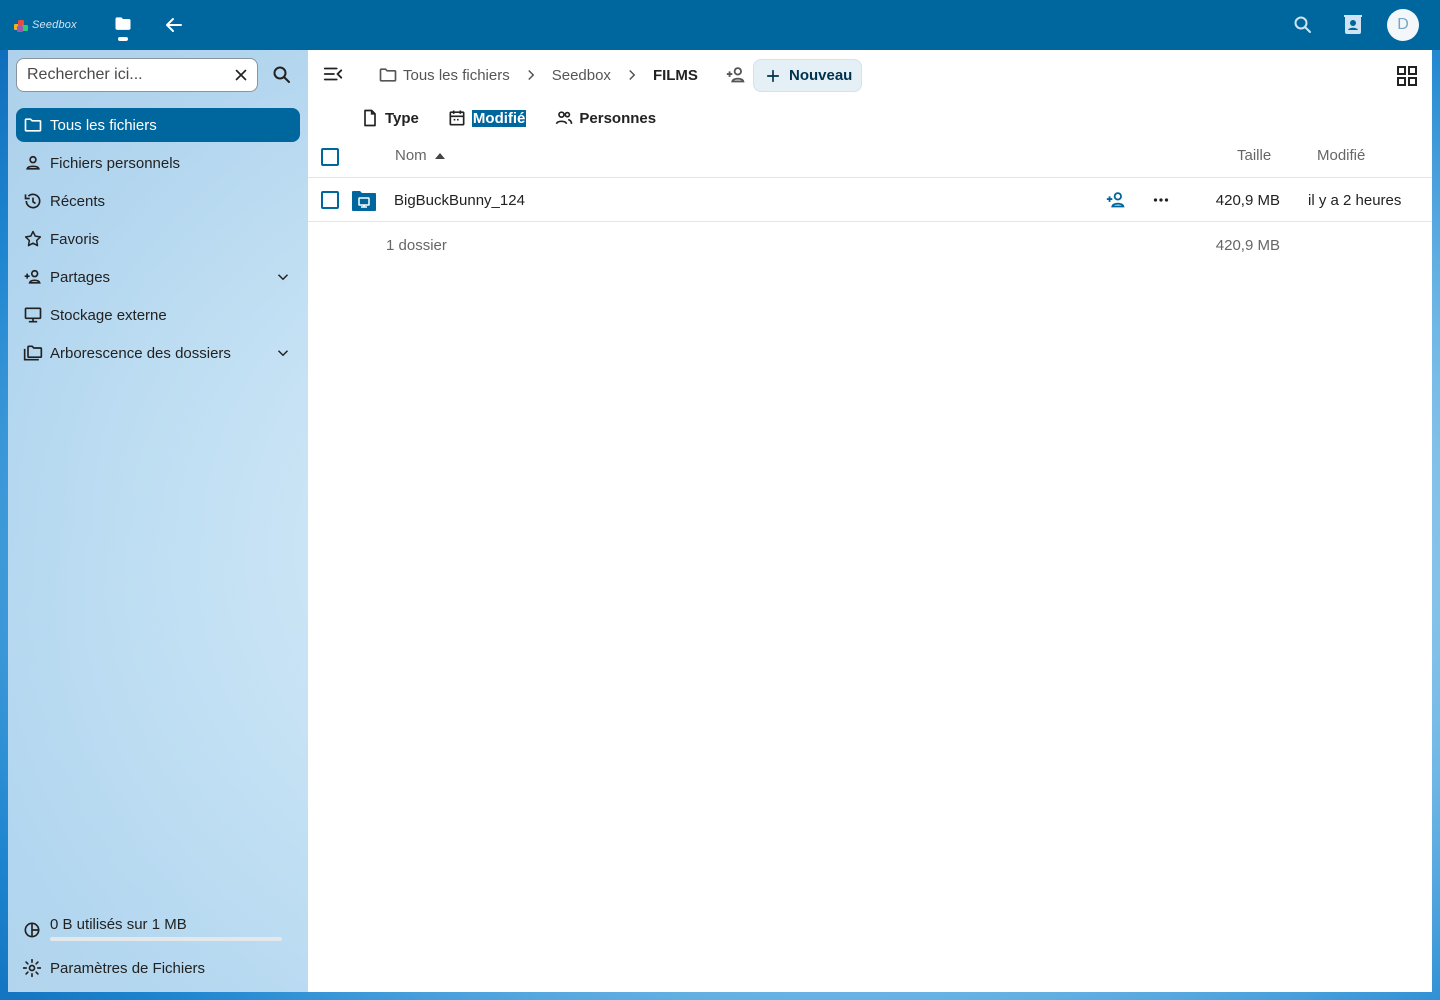 The height and width of the screenshot is (1000, 1440). I want to click on filter-people-button: Personnes, so click(605, 118).